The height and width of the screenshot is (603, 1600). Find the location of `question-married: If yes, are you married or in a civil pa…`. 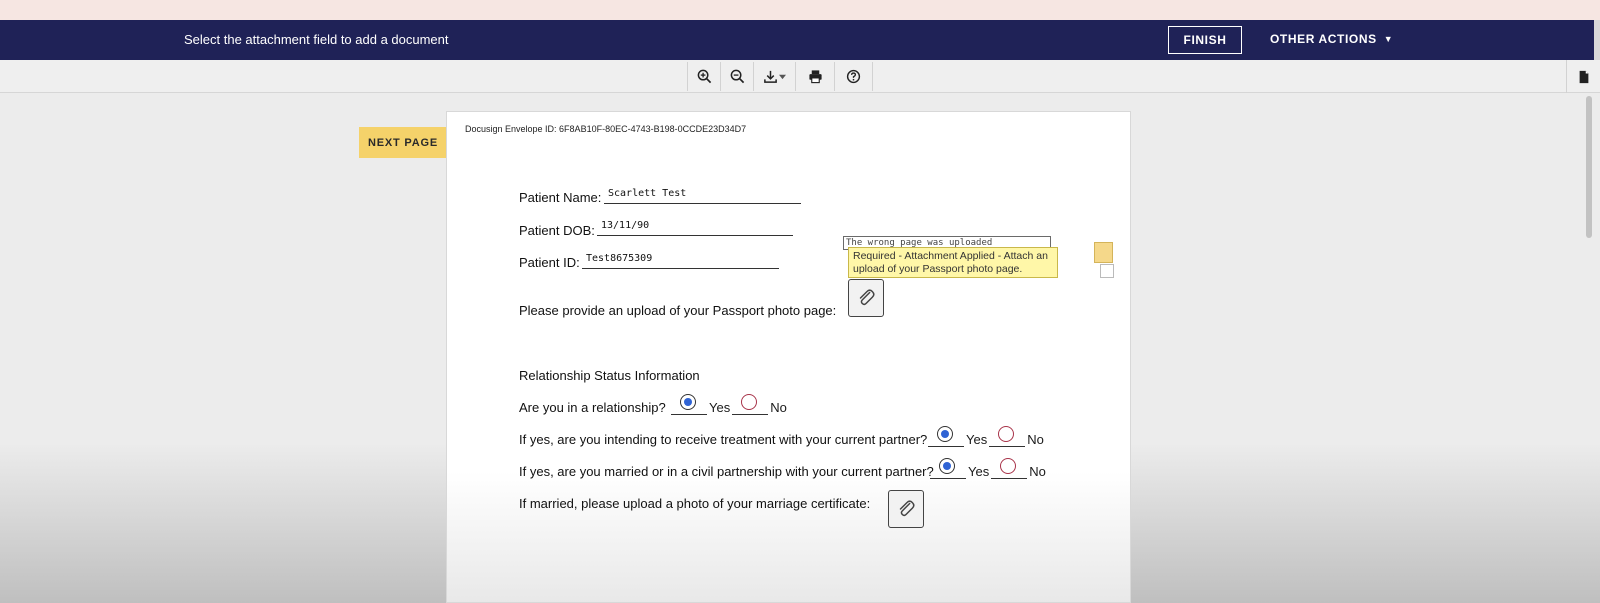

question-married: If yes, are you married or in a civil pa… is located at coordinates (726, 471).